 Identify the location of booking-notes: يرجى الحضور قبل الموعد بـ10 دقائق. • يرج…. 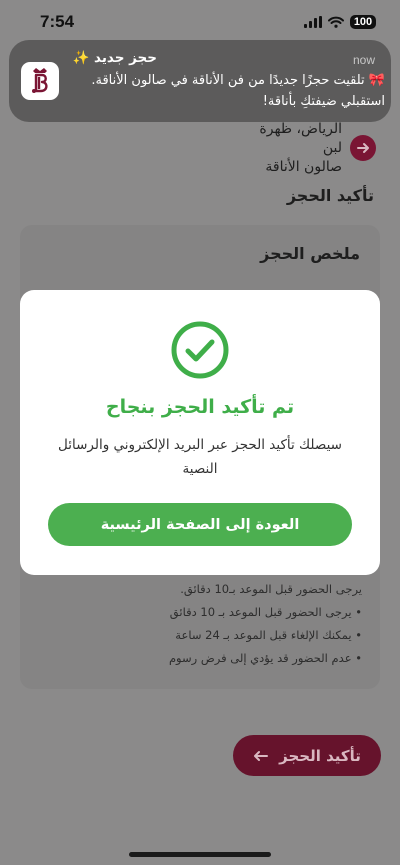
(202, 624).